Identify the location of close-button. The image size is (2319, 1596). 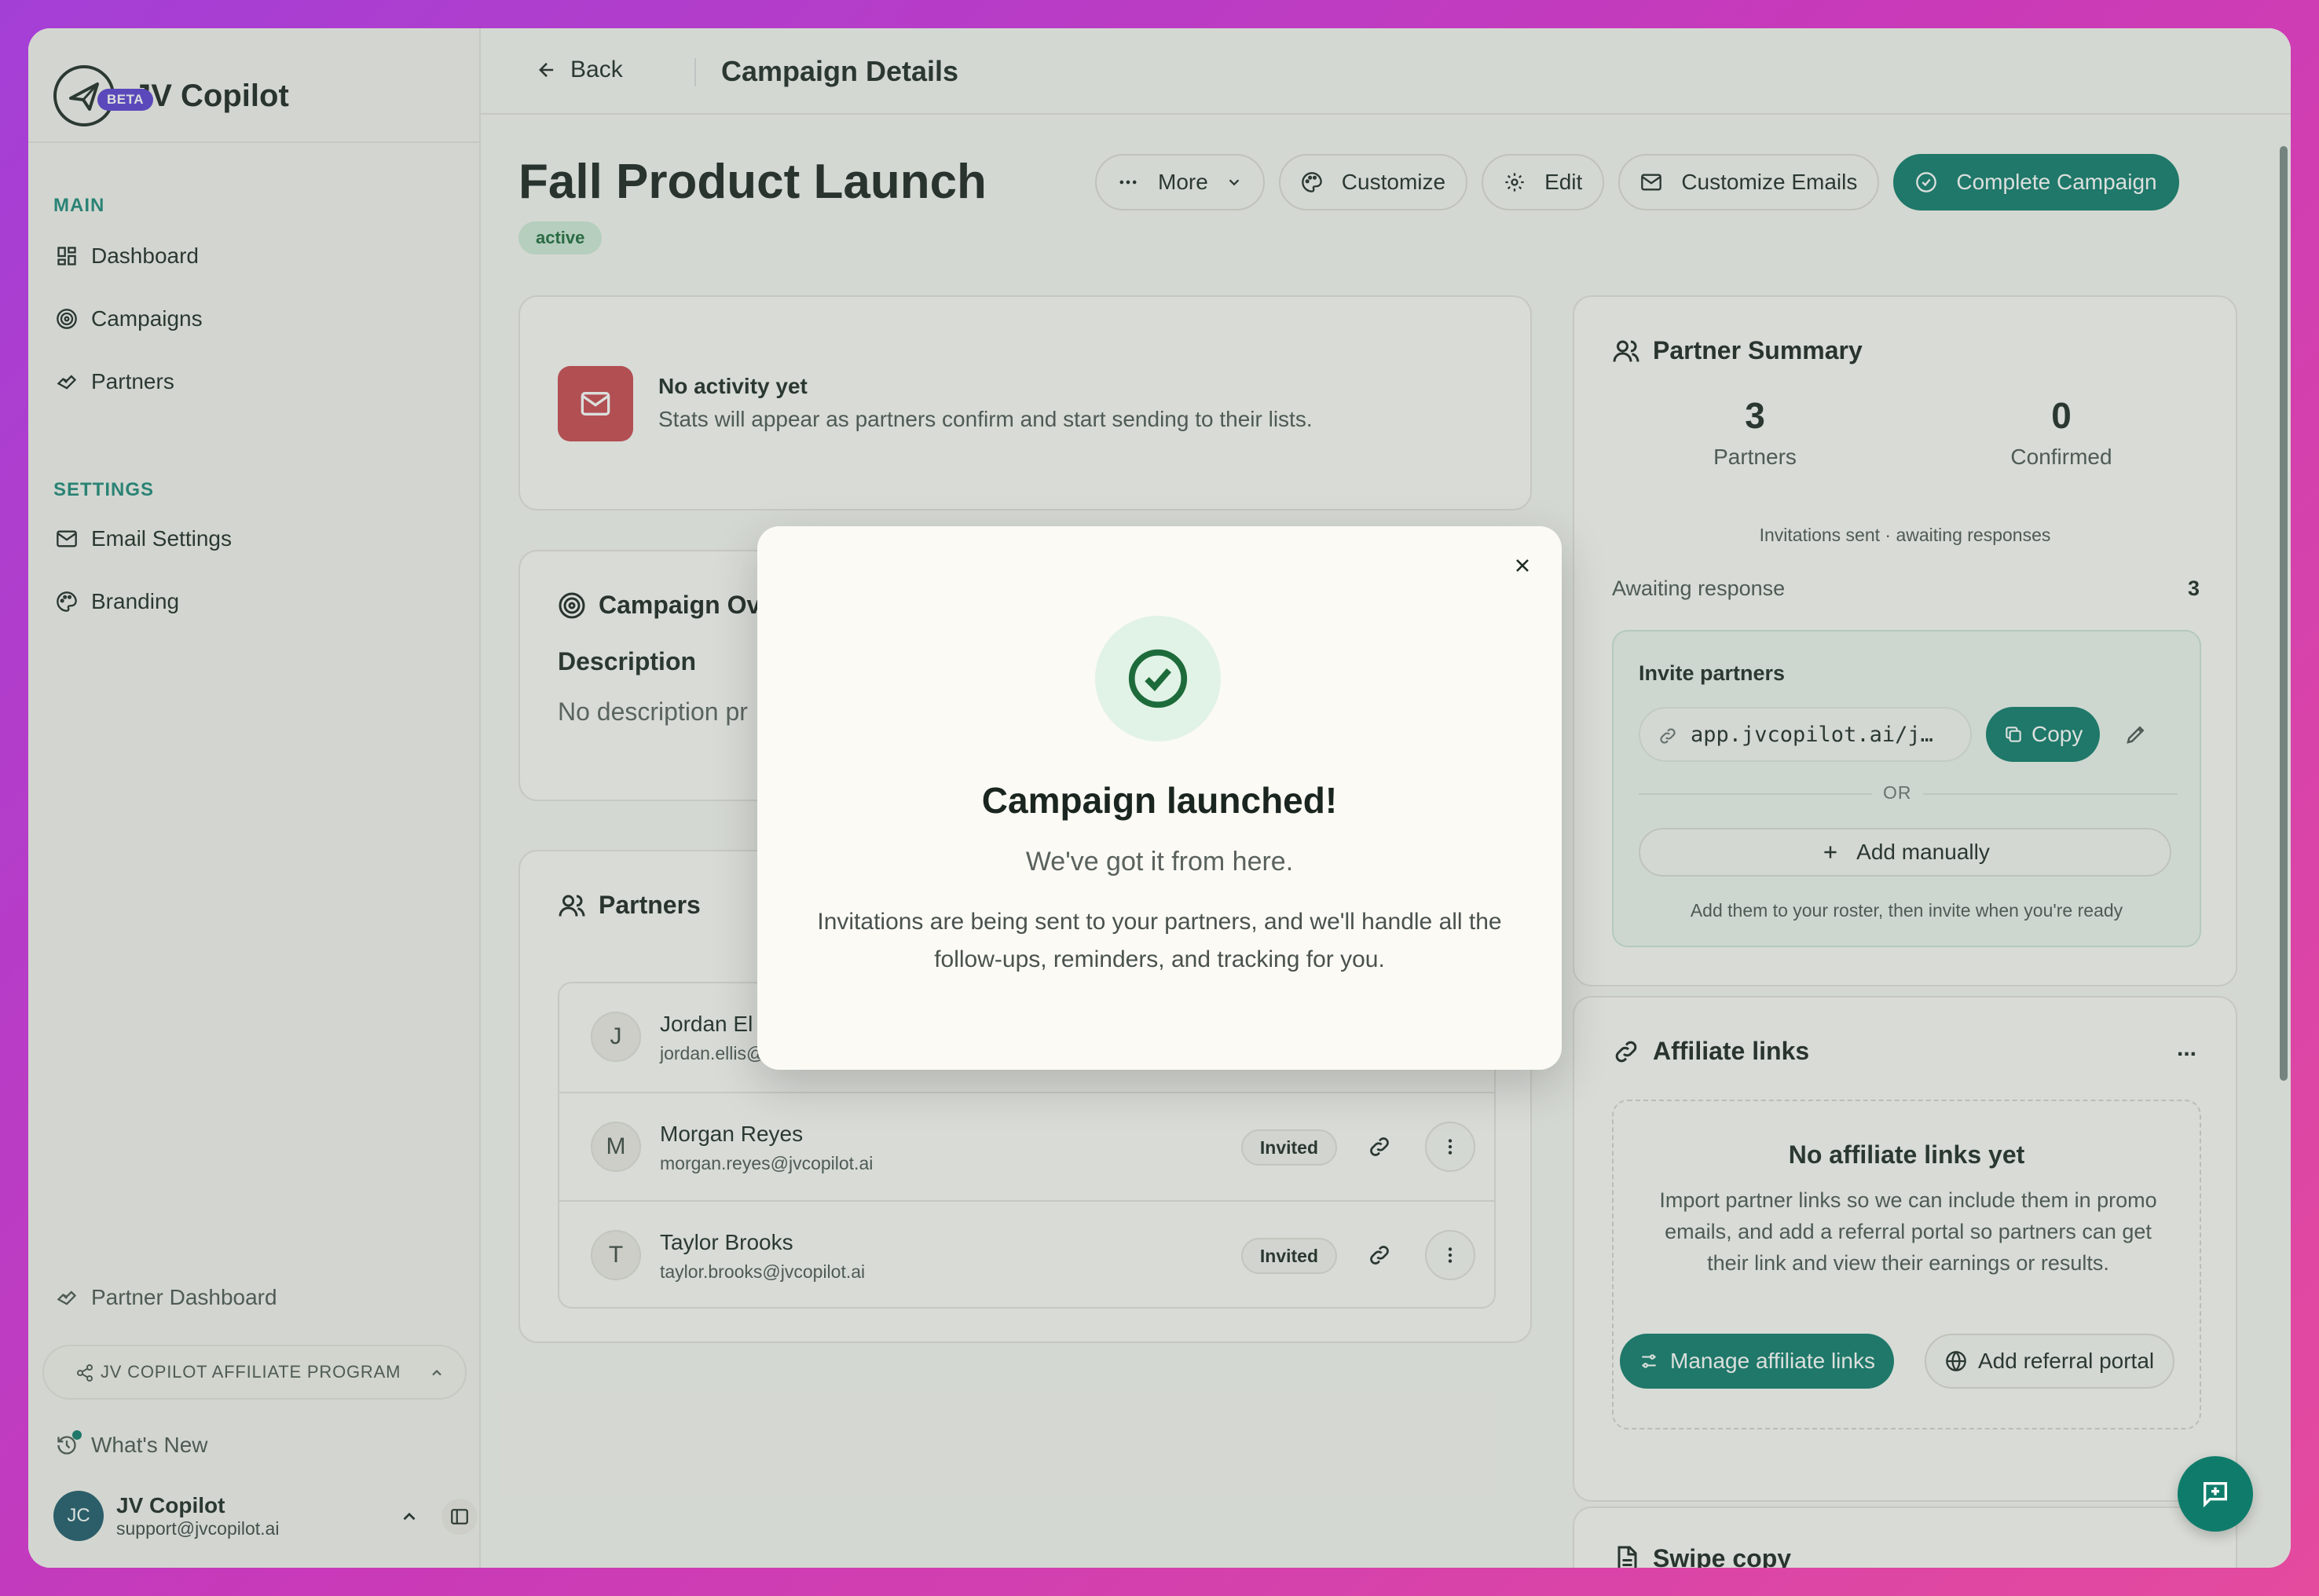
(1522, 565).